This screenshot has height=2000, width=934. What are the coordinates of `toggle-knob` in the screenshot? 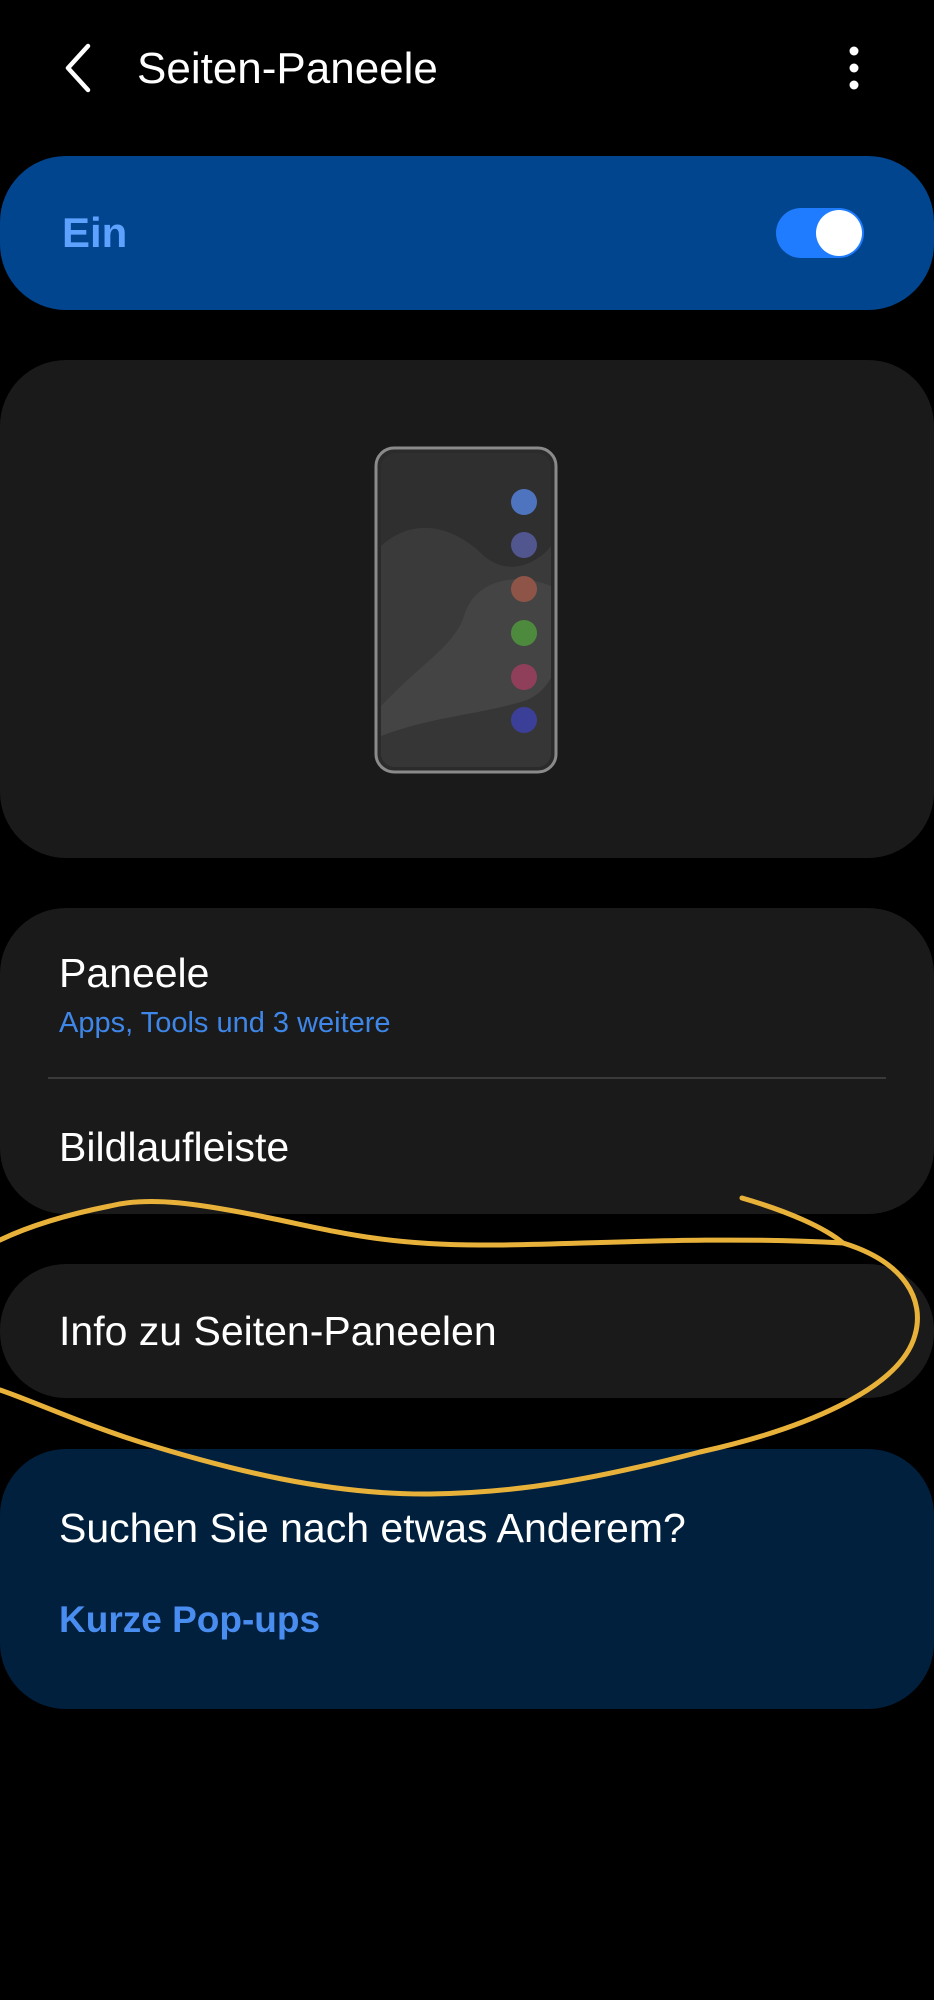 It's located at (839, 233).